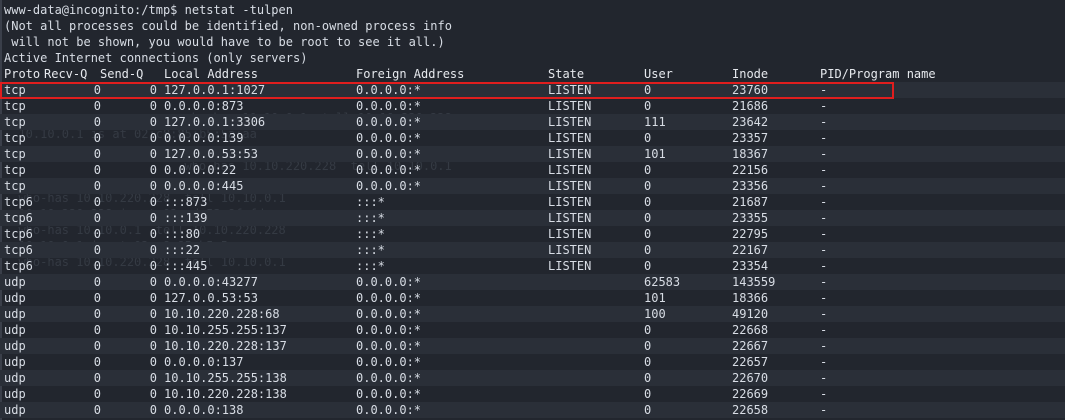  Describe the element at coordinates (655, 154) in the screenshot. I see `cell-user: 101` at that location.